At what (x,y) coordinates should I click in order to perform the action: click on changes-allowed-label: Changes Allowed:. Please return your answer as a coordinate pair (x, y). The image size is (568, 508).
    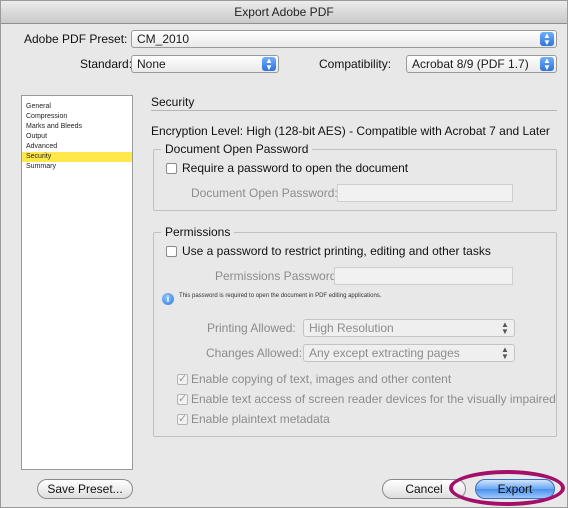
    Looking at the image, I should click on (254, 353).